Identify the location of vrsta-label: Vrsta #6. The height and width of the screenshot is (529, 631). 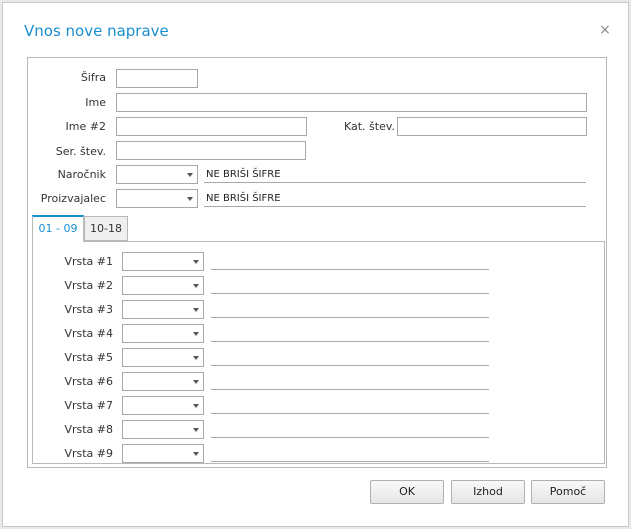
(88, 381).